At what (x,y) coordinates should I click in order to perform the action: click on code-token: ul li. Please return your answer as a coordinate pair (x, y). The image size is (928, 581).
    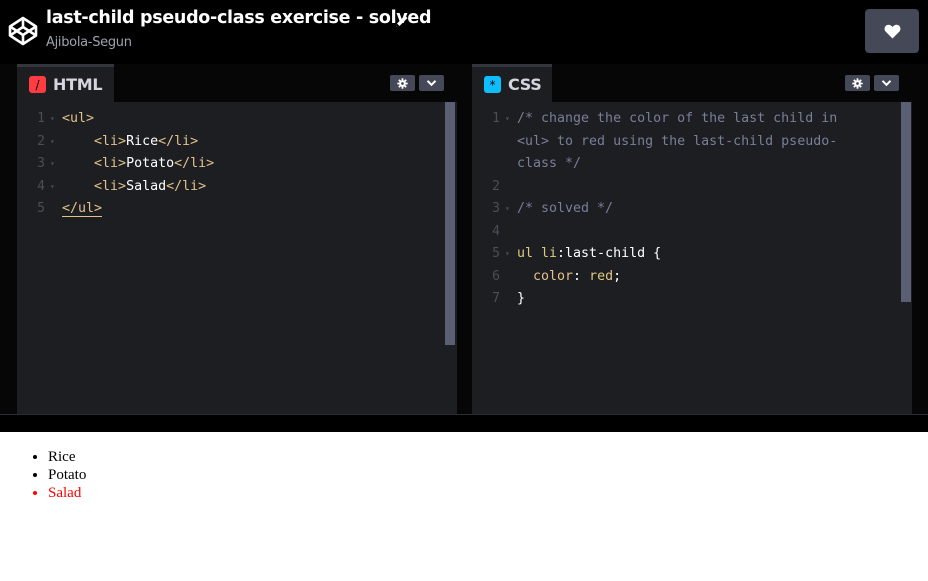
    Looking at the image, I should click on (537, 253).